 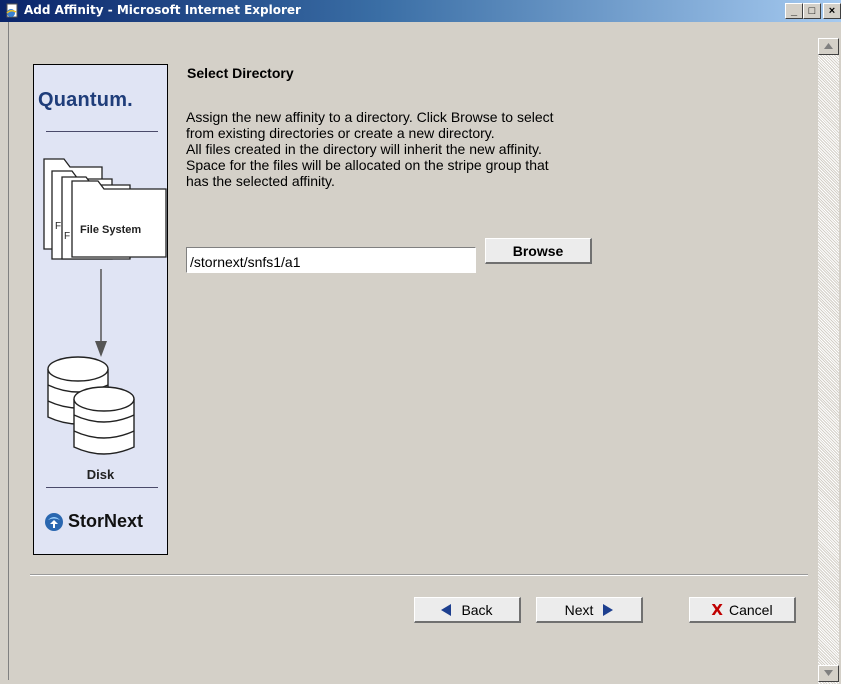 I want to click on back-button: Back, so click(x=467, y=610).